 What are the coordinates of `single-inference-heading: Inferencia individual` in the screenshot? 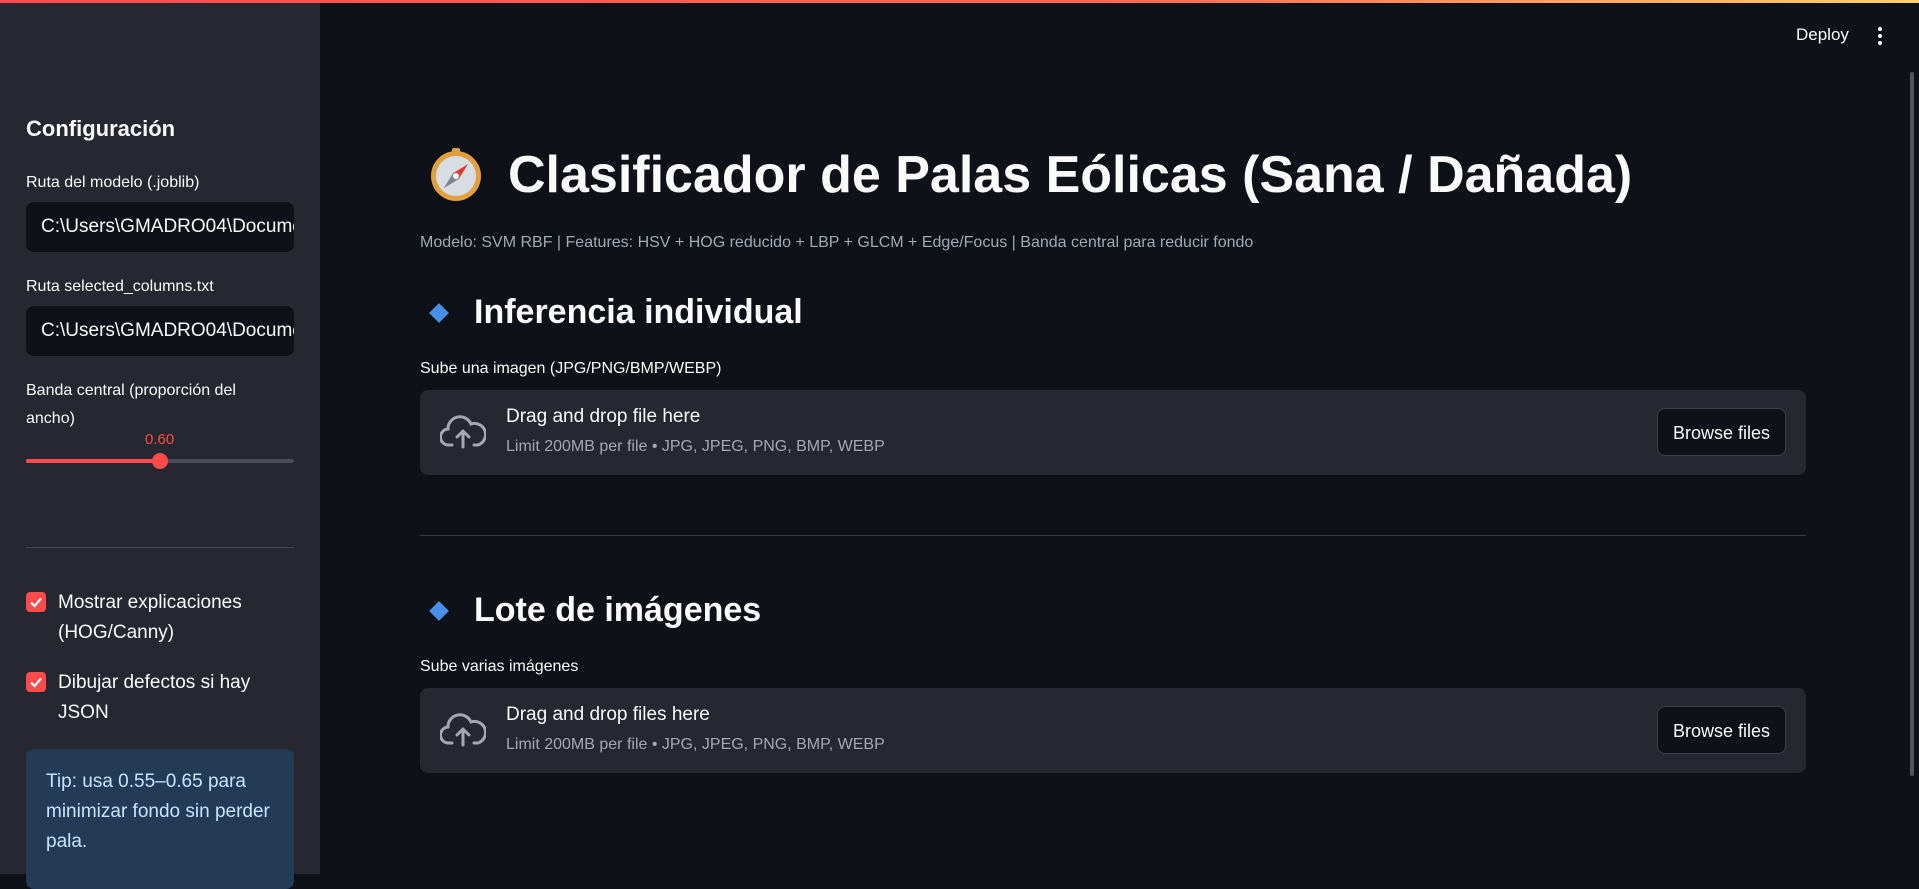 It's located at (616, 312).